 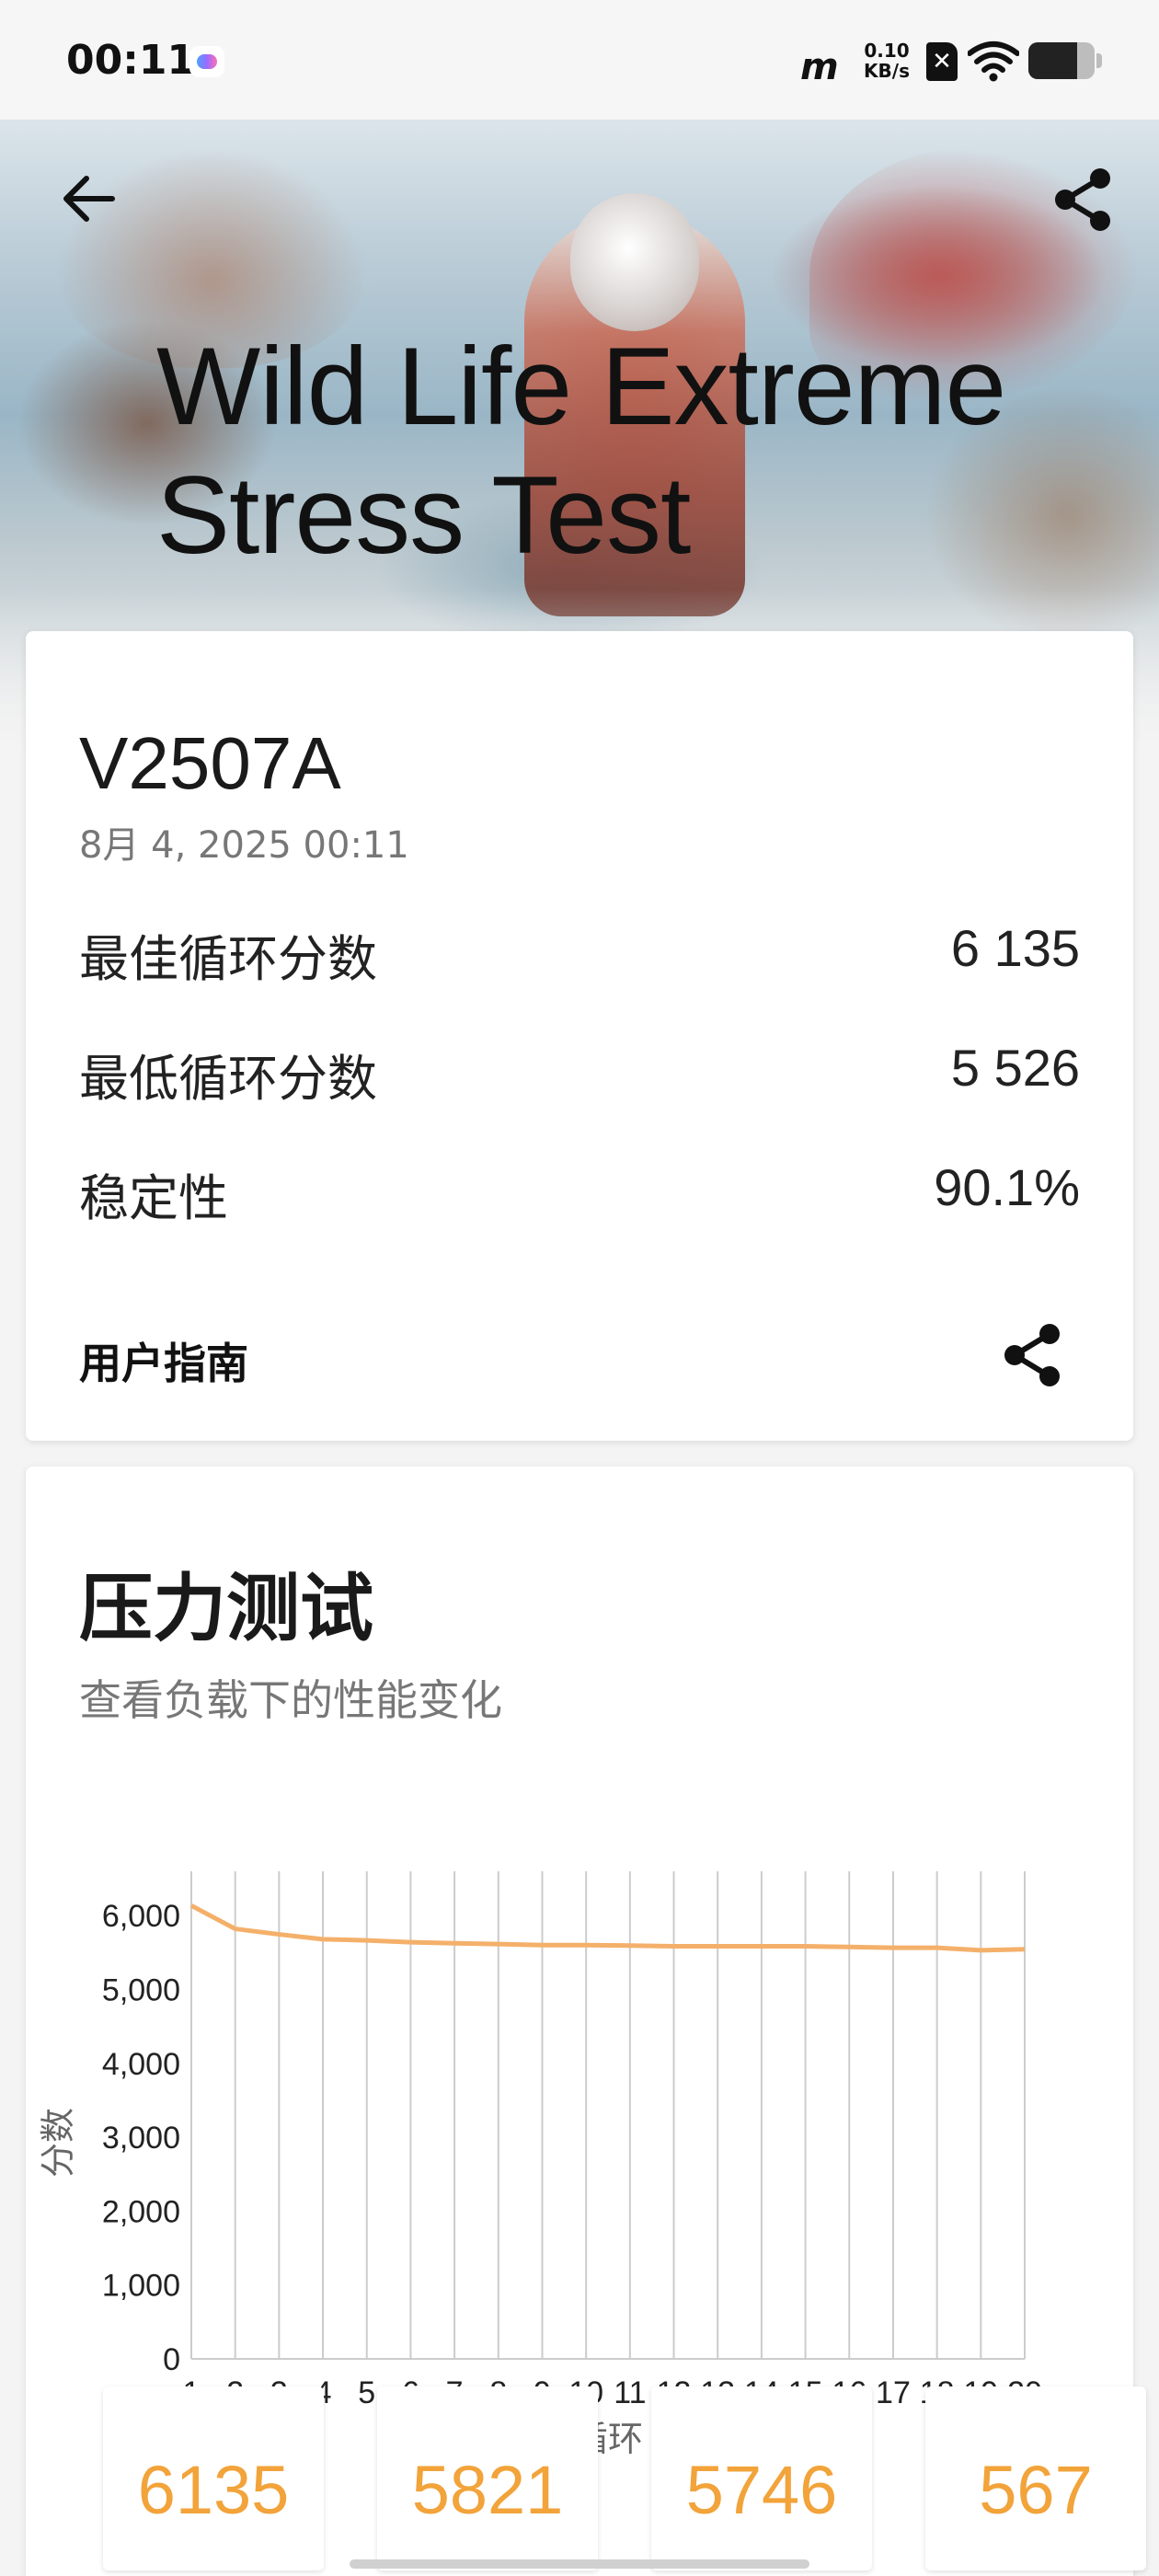 I want to click on battery-tip, so click(x=1099, y=60).